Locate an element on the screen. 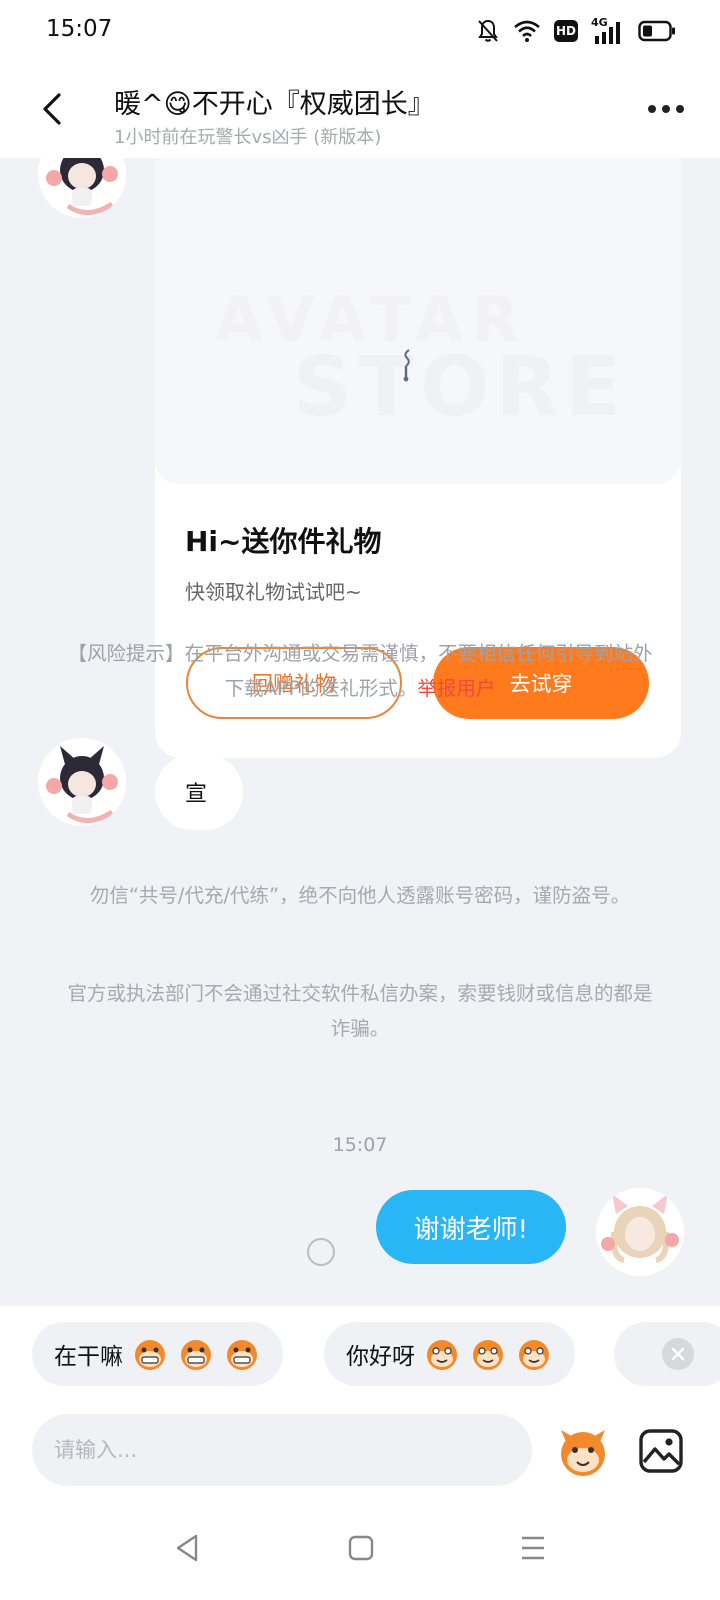  received-message-text: 宣 is located at coordinates (196, 794).